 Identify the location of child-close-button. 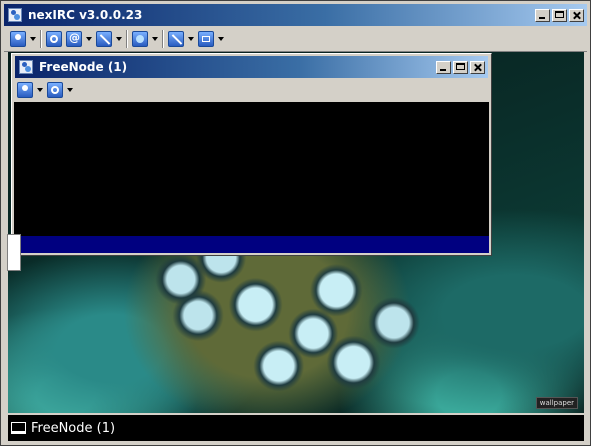
(477, 67).